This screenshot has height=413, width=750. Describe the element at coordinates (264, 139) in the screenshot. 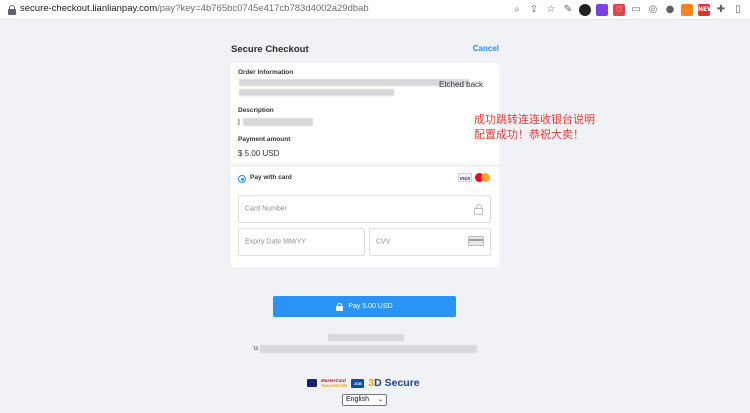

I see `payment-amount-label: Payment amount` at that location.